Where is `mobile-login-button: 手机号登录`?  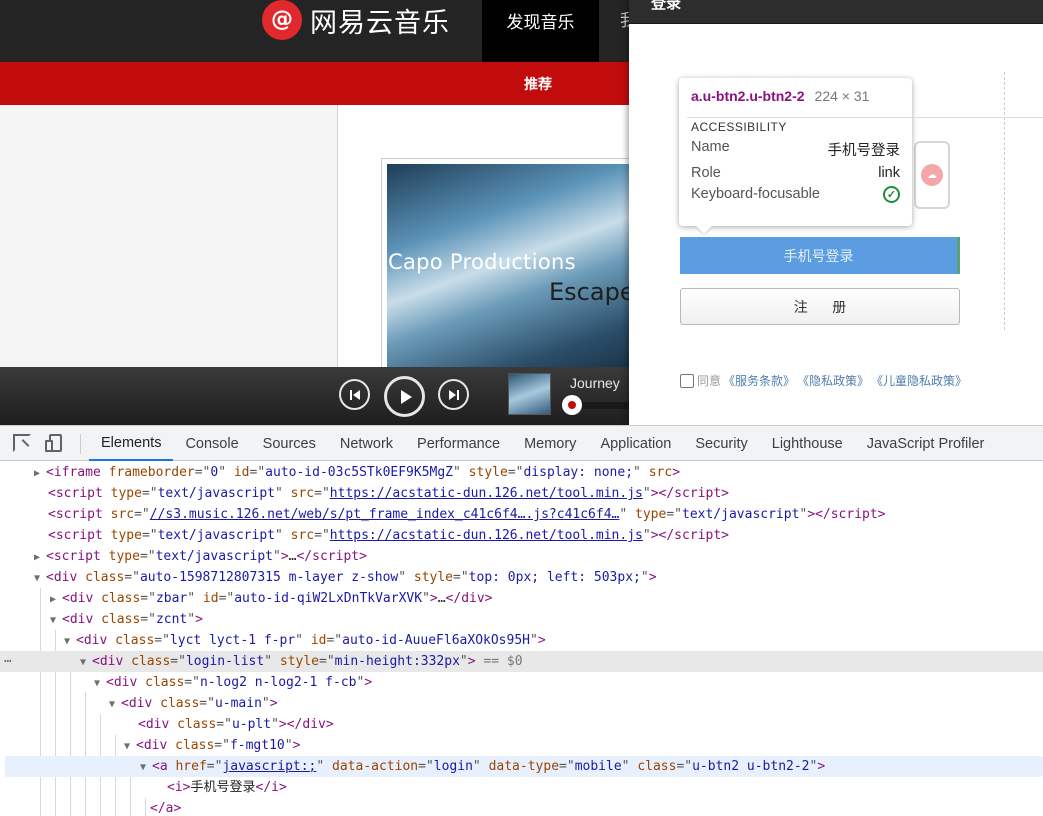 mobile-login-button: 手机号登录 is located at coordinates (820, 255).